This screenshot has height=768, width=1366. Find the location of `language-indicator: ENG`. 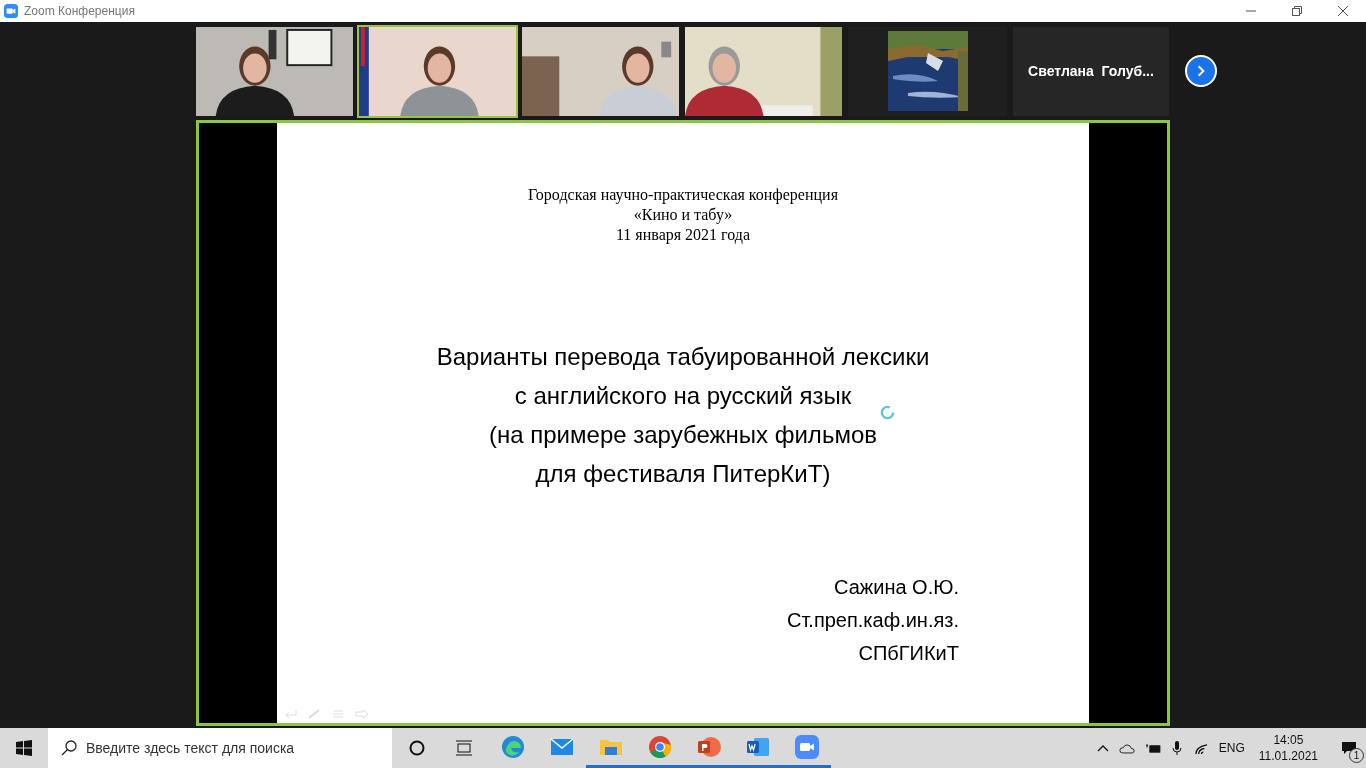

language-indicator: ENG is located at coordinates (1231, 748).